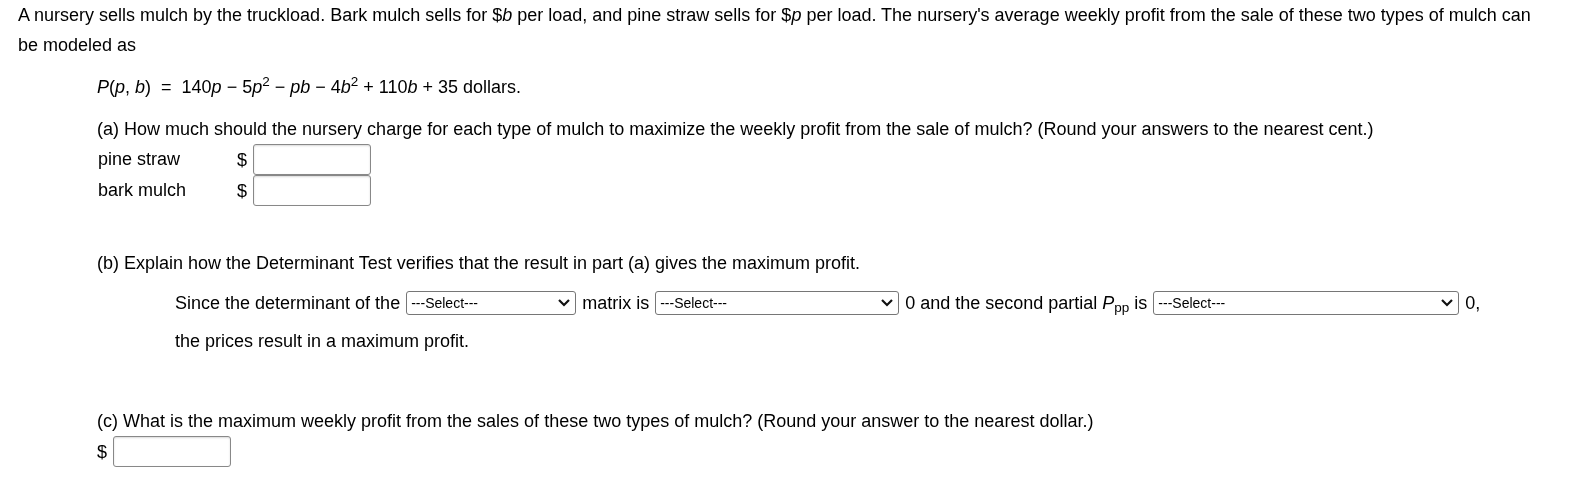  I want to click on question-text: (b) Explain how the Determinant Test verifies that the result in part (a) gives the maximum profit., so click(479, 263).